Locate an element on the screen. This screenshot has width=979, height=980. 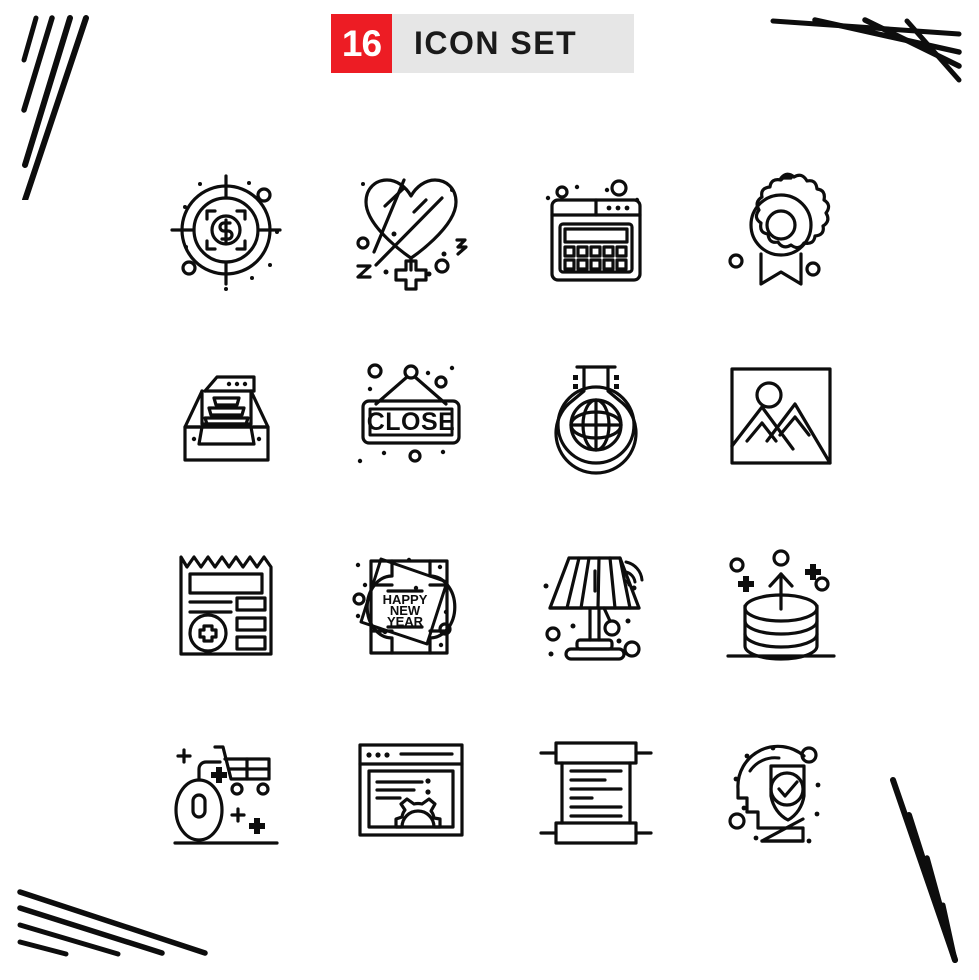
icon-cell-heart-female-symbol is located at coordinates (410, 228).